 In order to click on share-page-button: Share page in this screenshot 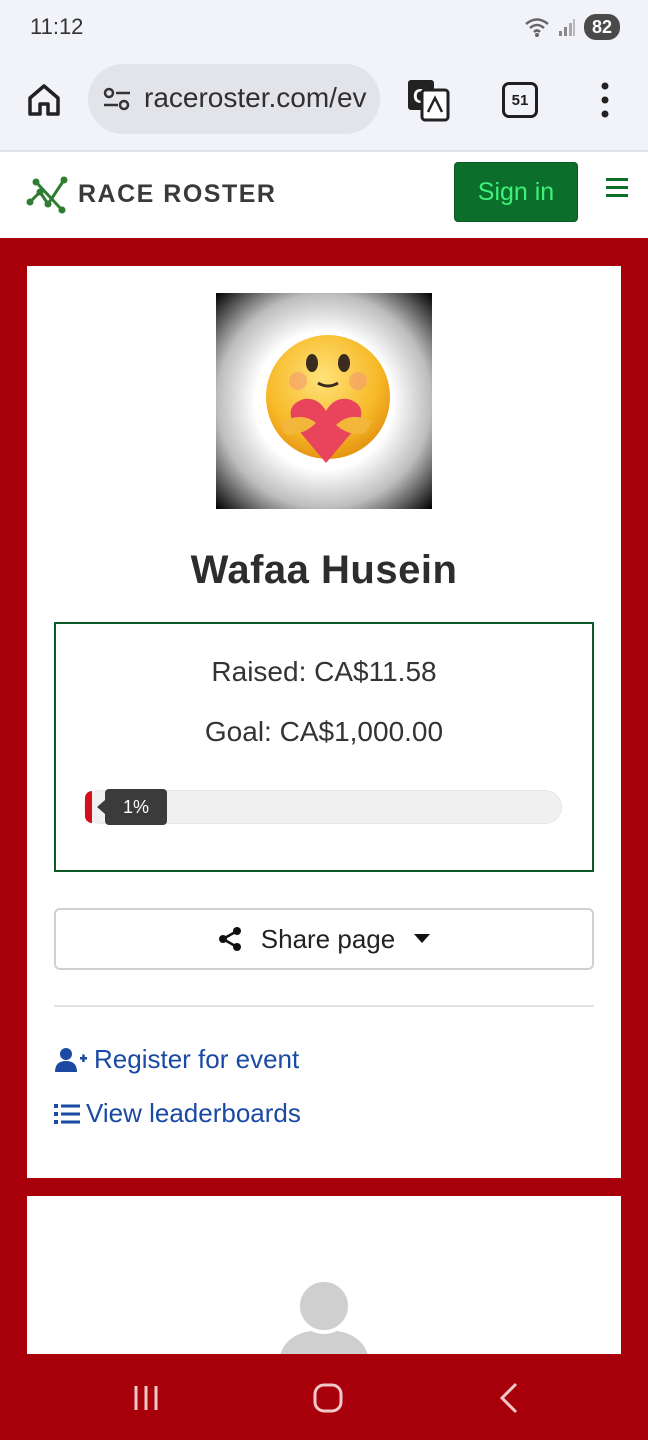, I will do `click(324, 939)`.